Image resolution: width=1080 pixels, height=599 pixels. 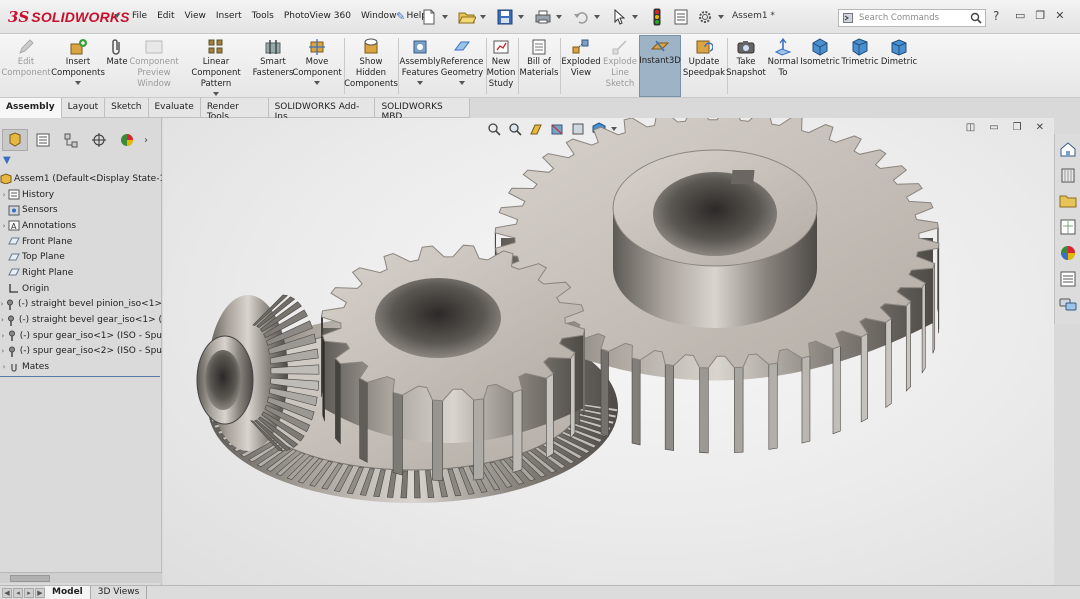 I want to click on dimxpert-manager-tab-icon, so click(x=99, y=140).